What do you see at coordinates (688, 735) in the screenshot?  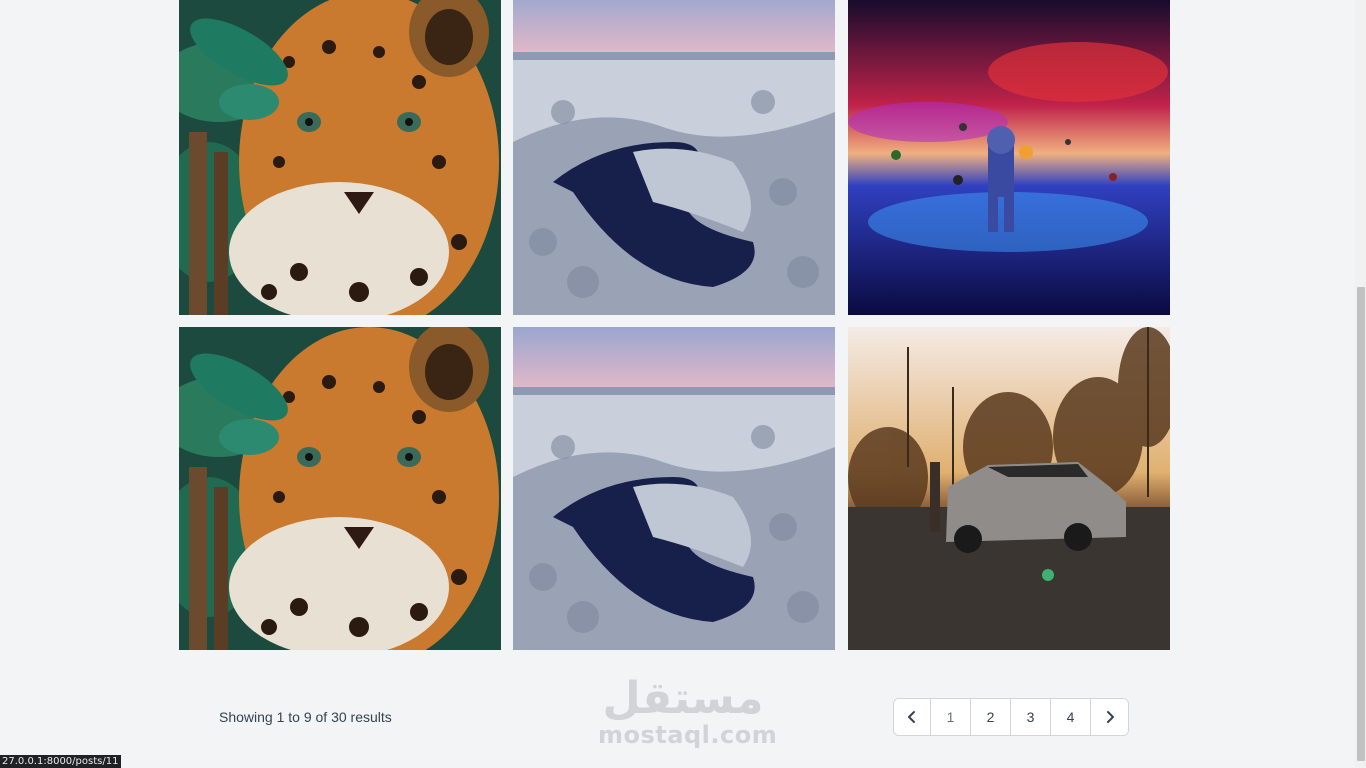 I see `watermark-latin-text: mostaql.com` at bounding box center [688, 735].